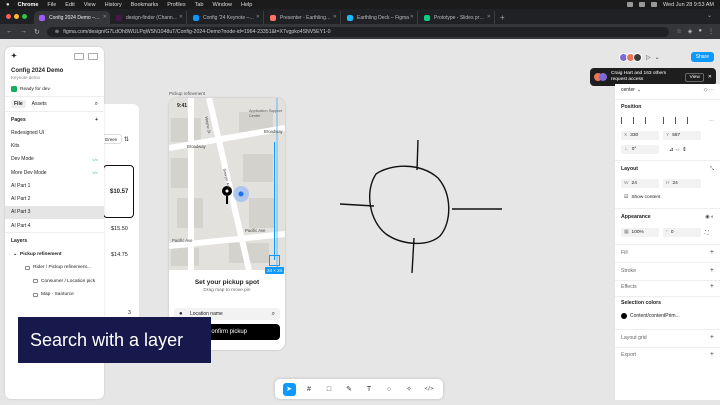  Describe the element at coordinates (24, 16) in the screenshot. I see `zoom-window-icon` at that location.